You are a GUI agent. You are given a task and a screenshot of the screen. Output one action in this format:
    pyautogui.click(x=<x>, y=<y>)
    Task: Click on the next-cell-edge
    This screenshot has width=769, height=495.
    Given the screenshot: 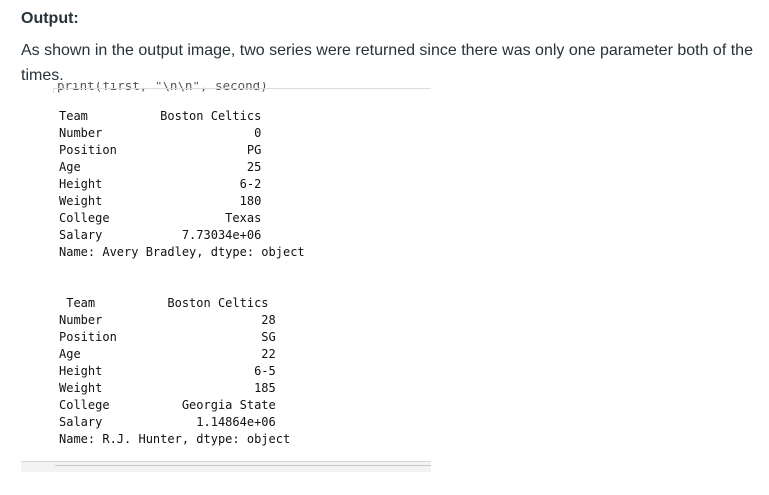 What is the action you would take?
    pyautogui.click(x=226, y=466)
    